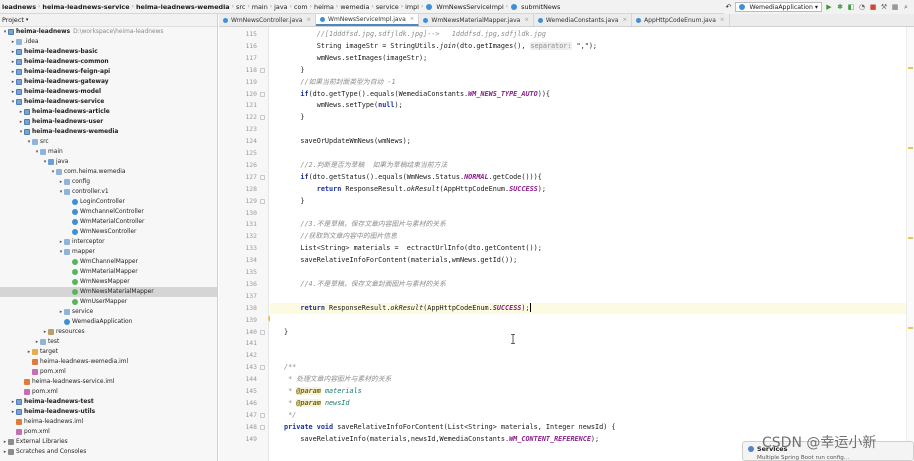 The height and width of the screenshot is (461, 914). What do you see at coordinates (108, 342) in the screenshot?
I see `tree-item: ▸ test` at bounding box center [108, 342].